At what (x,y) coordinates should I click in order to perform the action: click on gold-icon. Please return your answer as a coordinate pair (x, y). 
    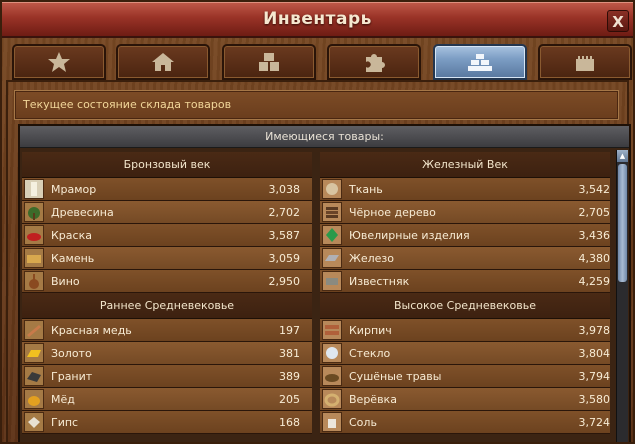
    Looking at the image, I should click on (34, 353).